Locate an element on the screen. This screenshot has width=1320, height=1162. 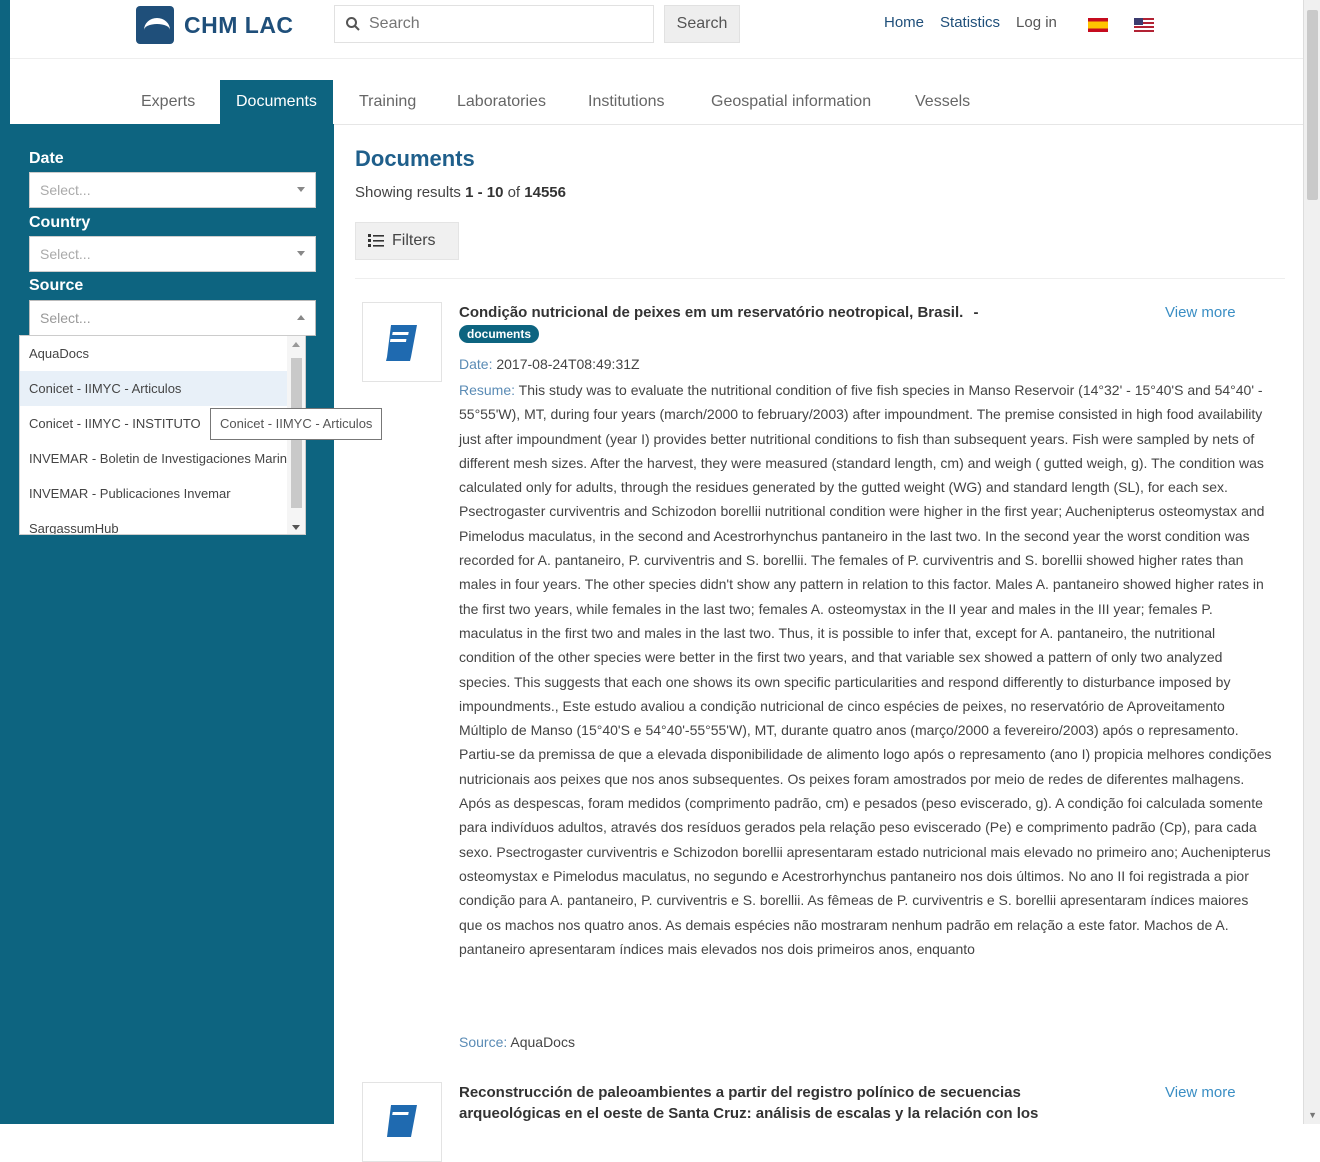
tab-vessels: Vessels is located at coordinates (942, 102).